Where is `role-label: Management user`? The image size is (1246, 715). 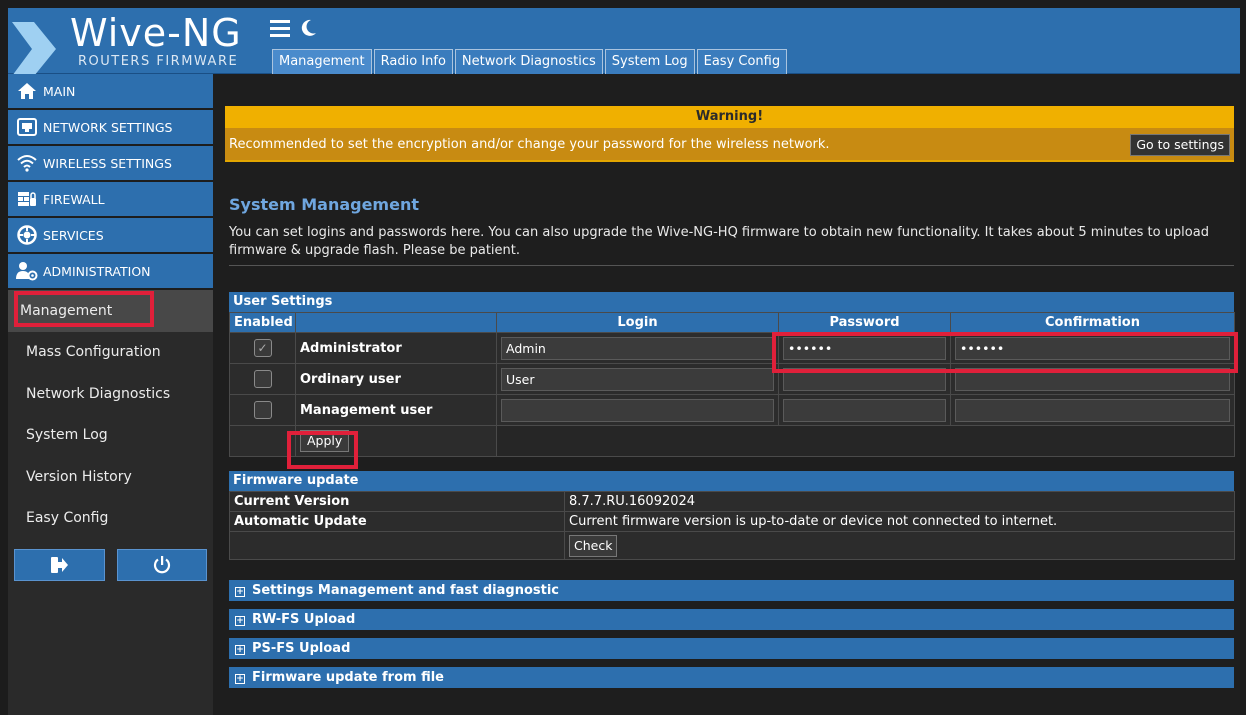 role-label: Management user is located at coordinates (396, 410).